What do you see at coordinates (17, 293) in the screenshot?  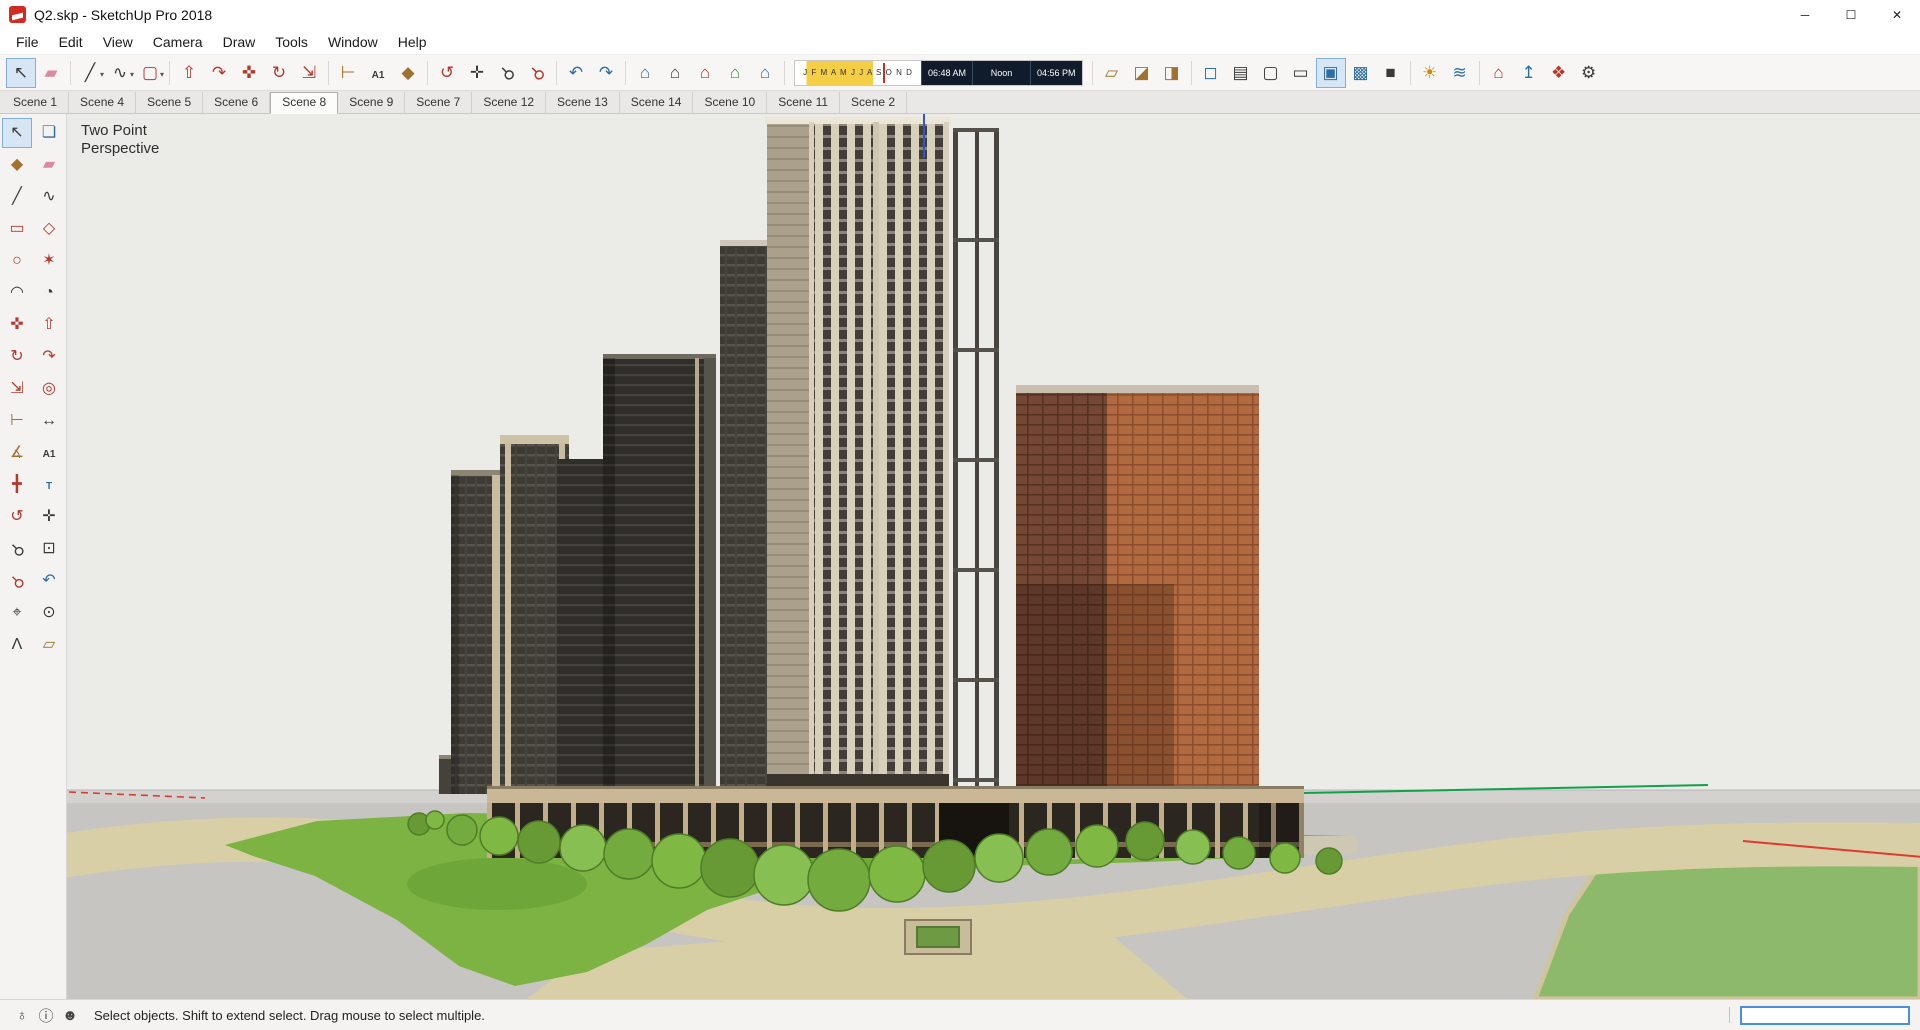 I see `palette-arc-button: ◠` at bounding box center [17, 293].